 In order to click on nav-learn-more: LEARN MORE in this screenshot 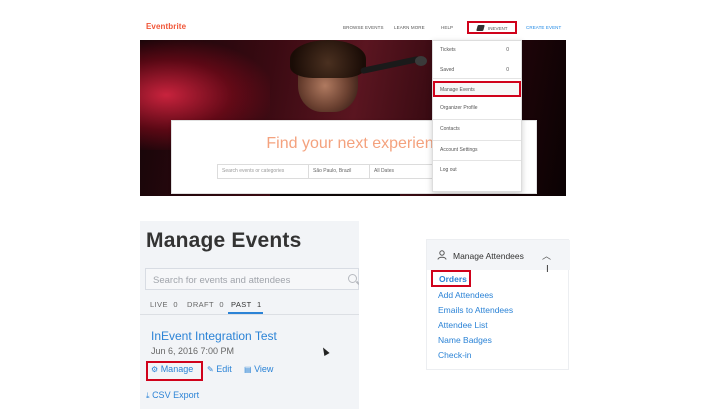, I will do `click(409, 27)`.